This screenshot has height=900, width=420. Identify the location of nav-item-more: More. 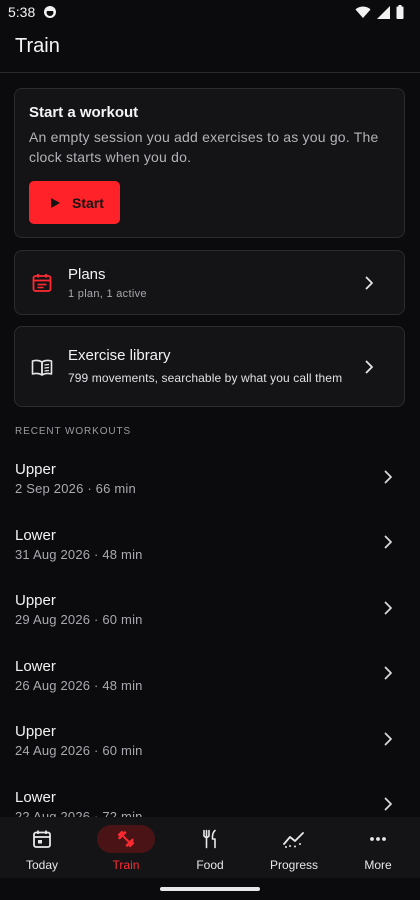
(378, 847).